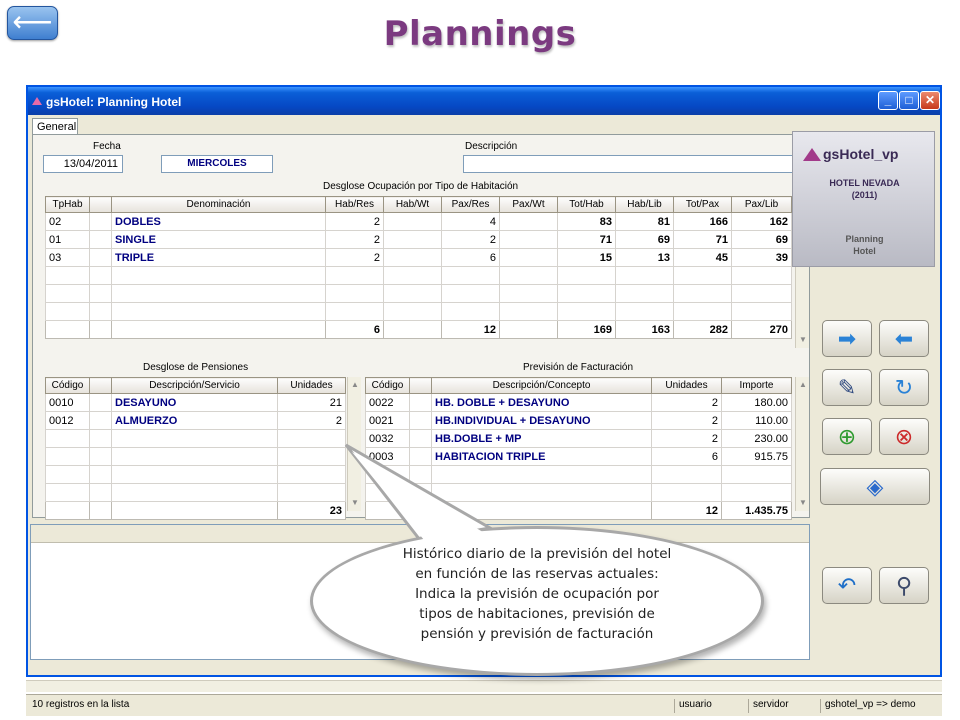 This screenshot has width=960, height=720. What do you see at coordinates (354, 204) in the screenshot?
I see `col-header: Hab/Res` at bounding box center [354, 204].